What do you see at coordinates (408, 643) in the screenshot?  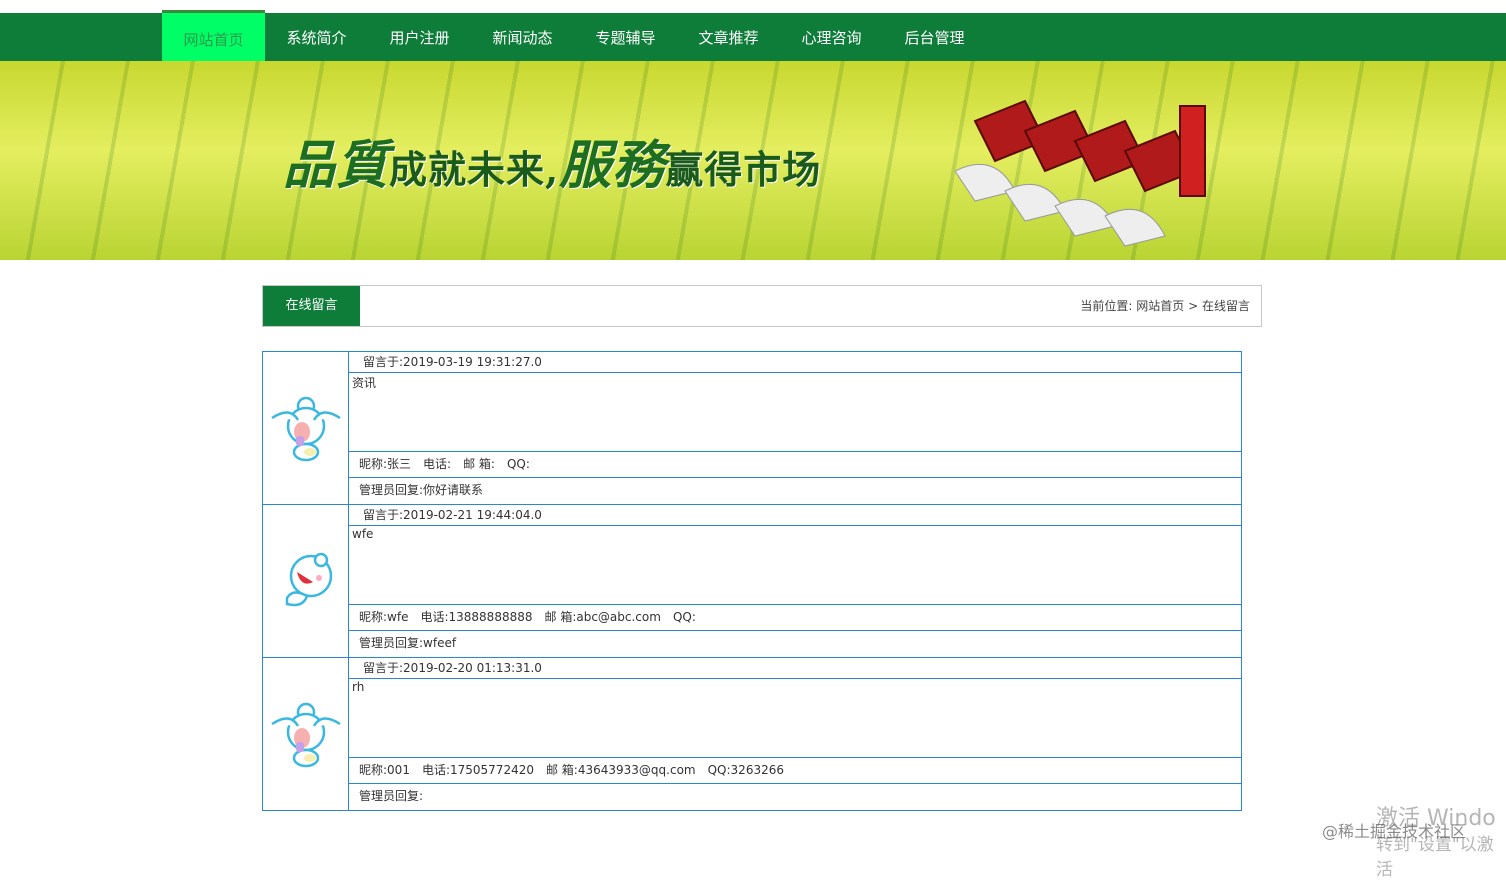 I see `admin-reply: 管理员回复:wfeef` at bounding box center [408, 643].